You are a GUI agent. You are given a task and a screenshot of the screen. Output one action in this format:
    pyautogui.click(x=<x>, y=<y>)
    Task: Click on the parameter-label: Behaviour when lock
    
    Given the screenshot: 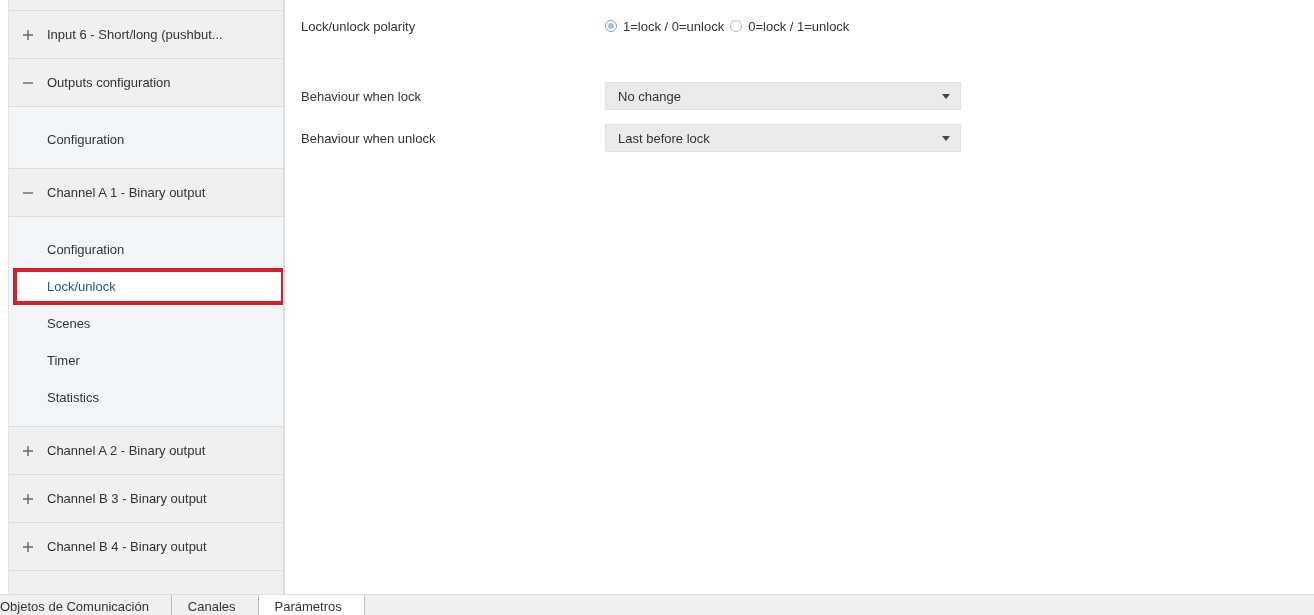 What is the action you would take?
    pyautogui.click(x=361, y=96)
    